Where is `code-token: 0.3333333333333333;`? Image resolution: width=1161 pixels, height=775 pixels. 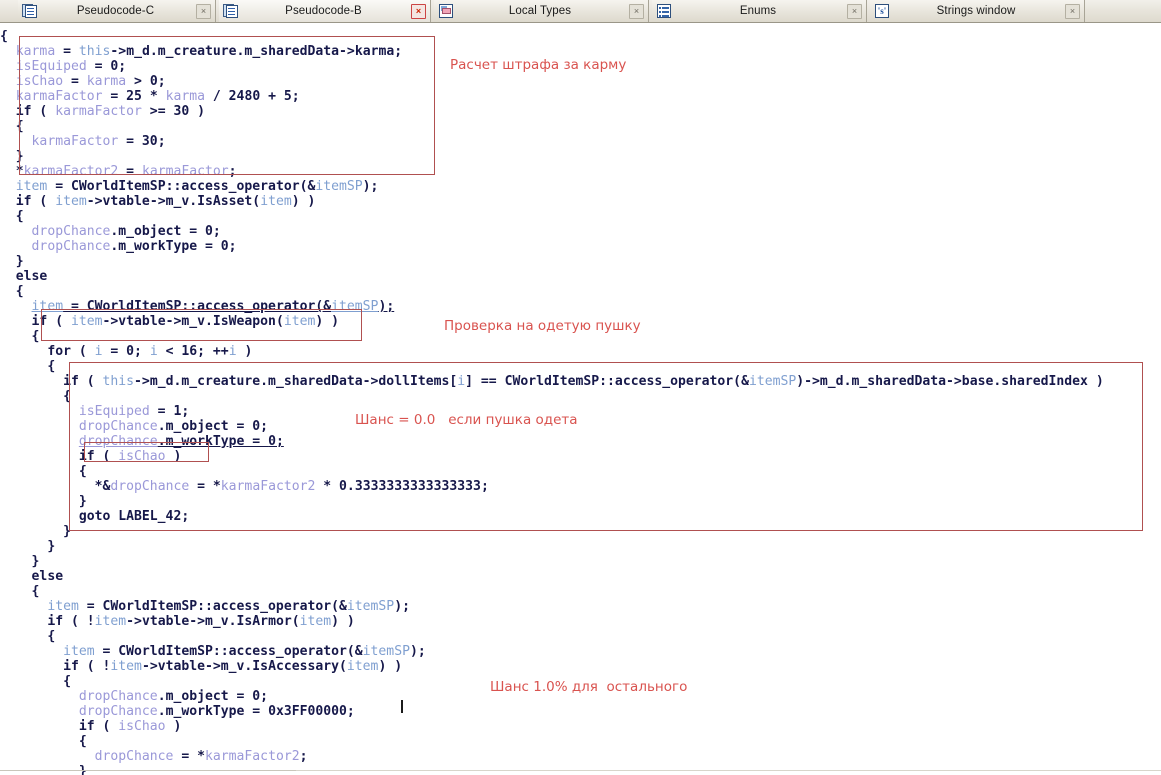 code-token: 0.3333333333333333; is located at coordinates (414, 486).